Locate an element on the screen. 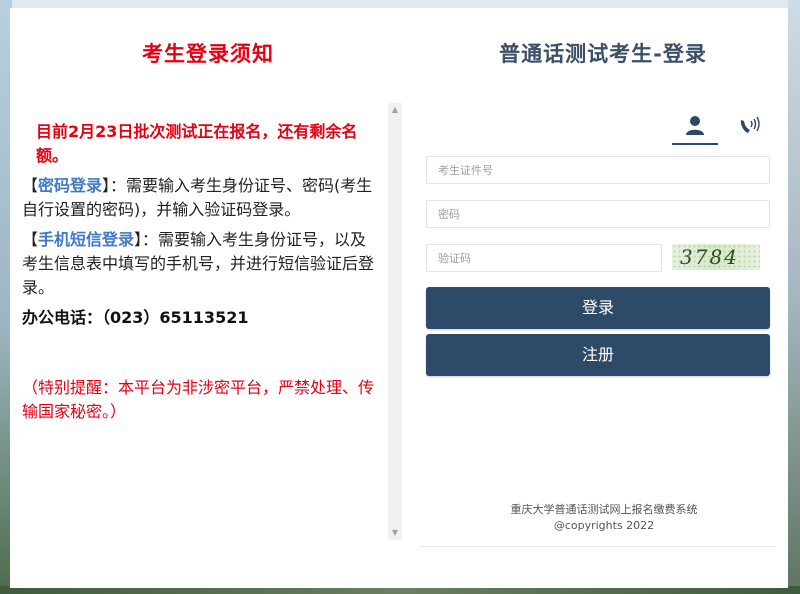  password-login-keyword: 密码登录 is located at coordinates (70, 185).